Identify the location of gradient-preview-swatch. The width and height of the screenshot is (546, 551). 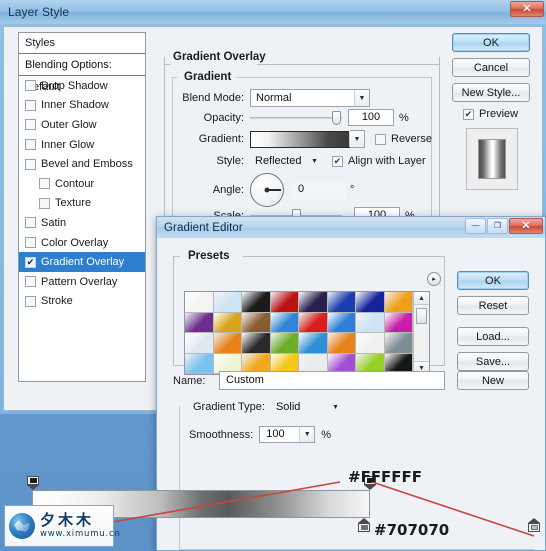
(300, 139).